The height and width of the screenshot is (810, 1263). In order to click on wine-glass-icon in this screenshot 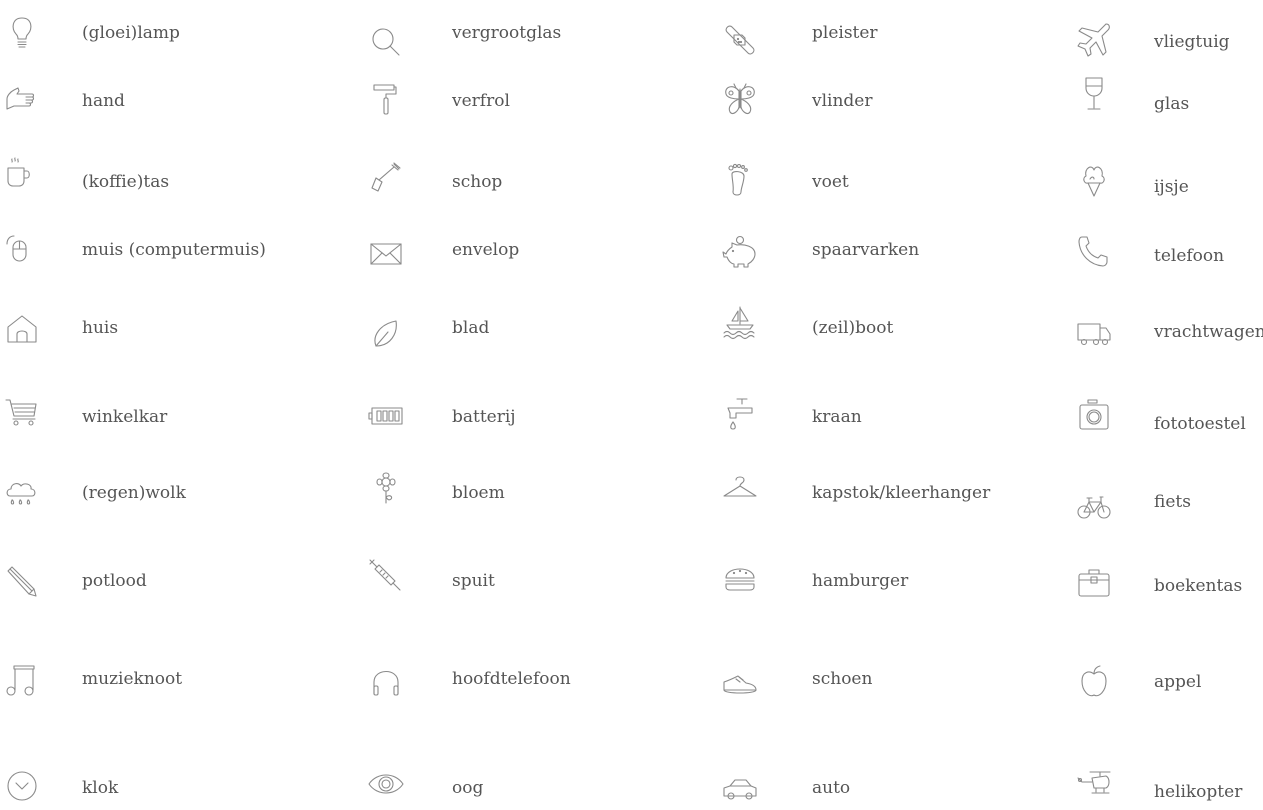, I will do `click(1094, 94)`.